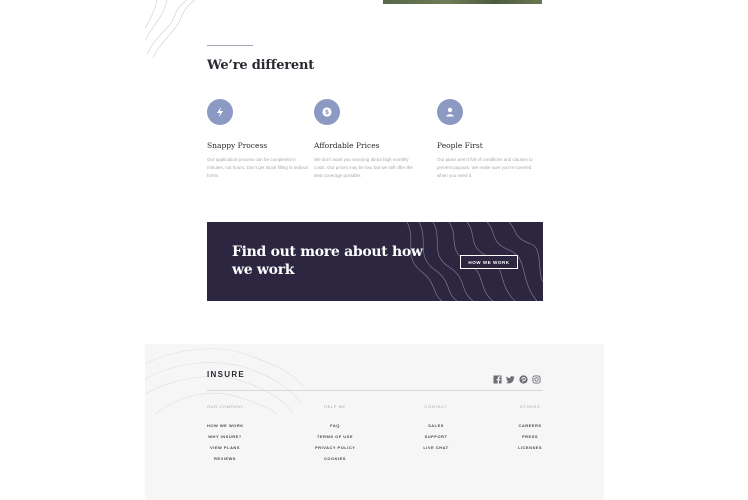 The height and width of the screenshot is (500, 748). What do you see at coordinates (230, 45) in the screenshot?
I see `section-divider` at bounding box center [230, 45].